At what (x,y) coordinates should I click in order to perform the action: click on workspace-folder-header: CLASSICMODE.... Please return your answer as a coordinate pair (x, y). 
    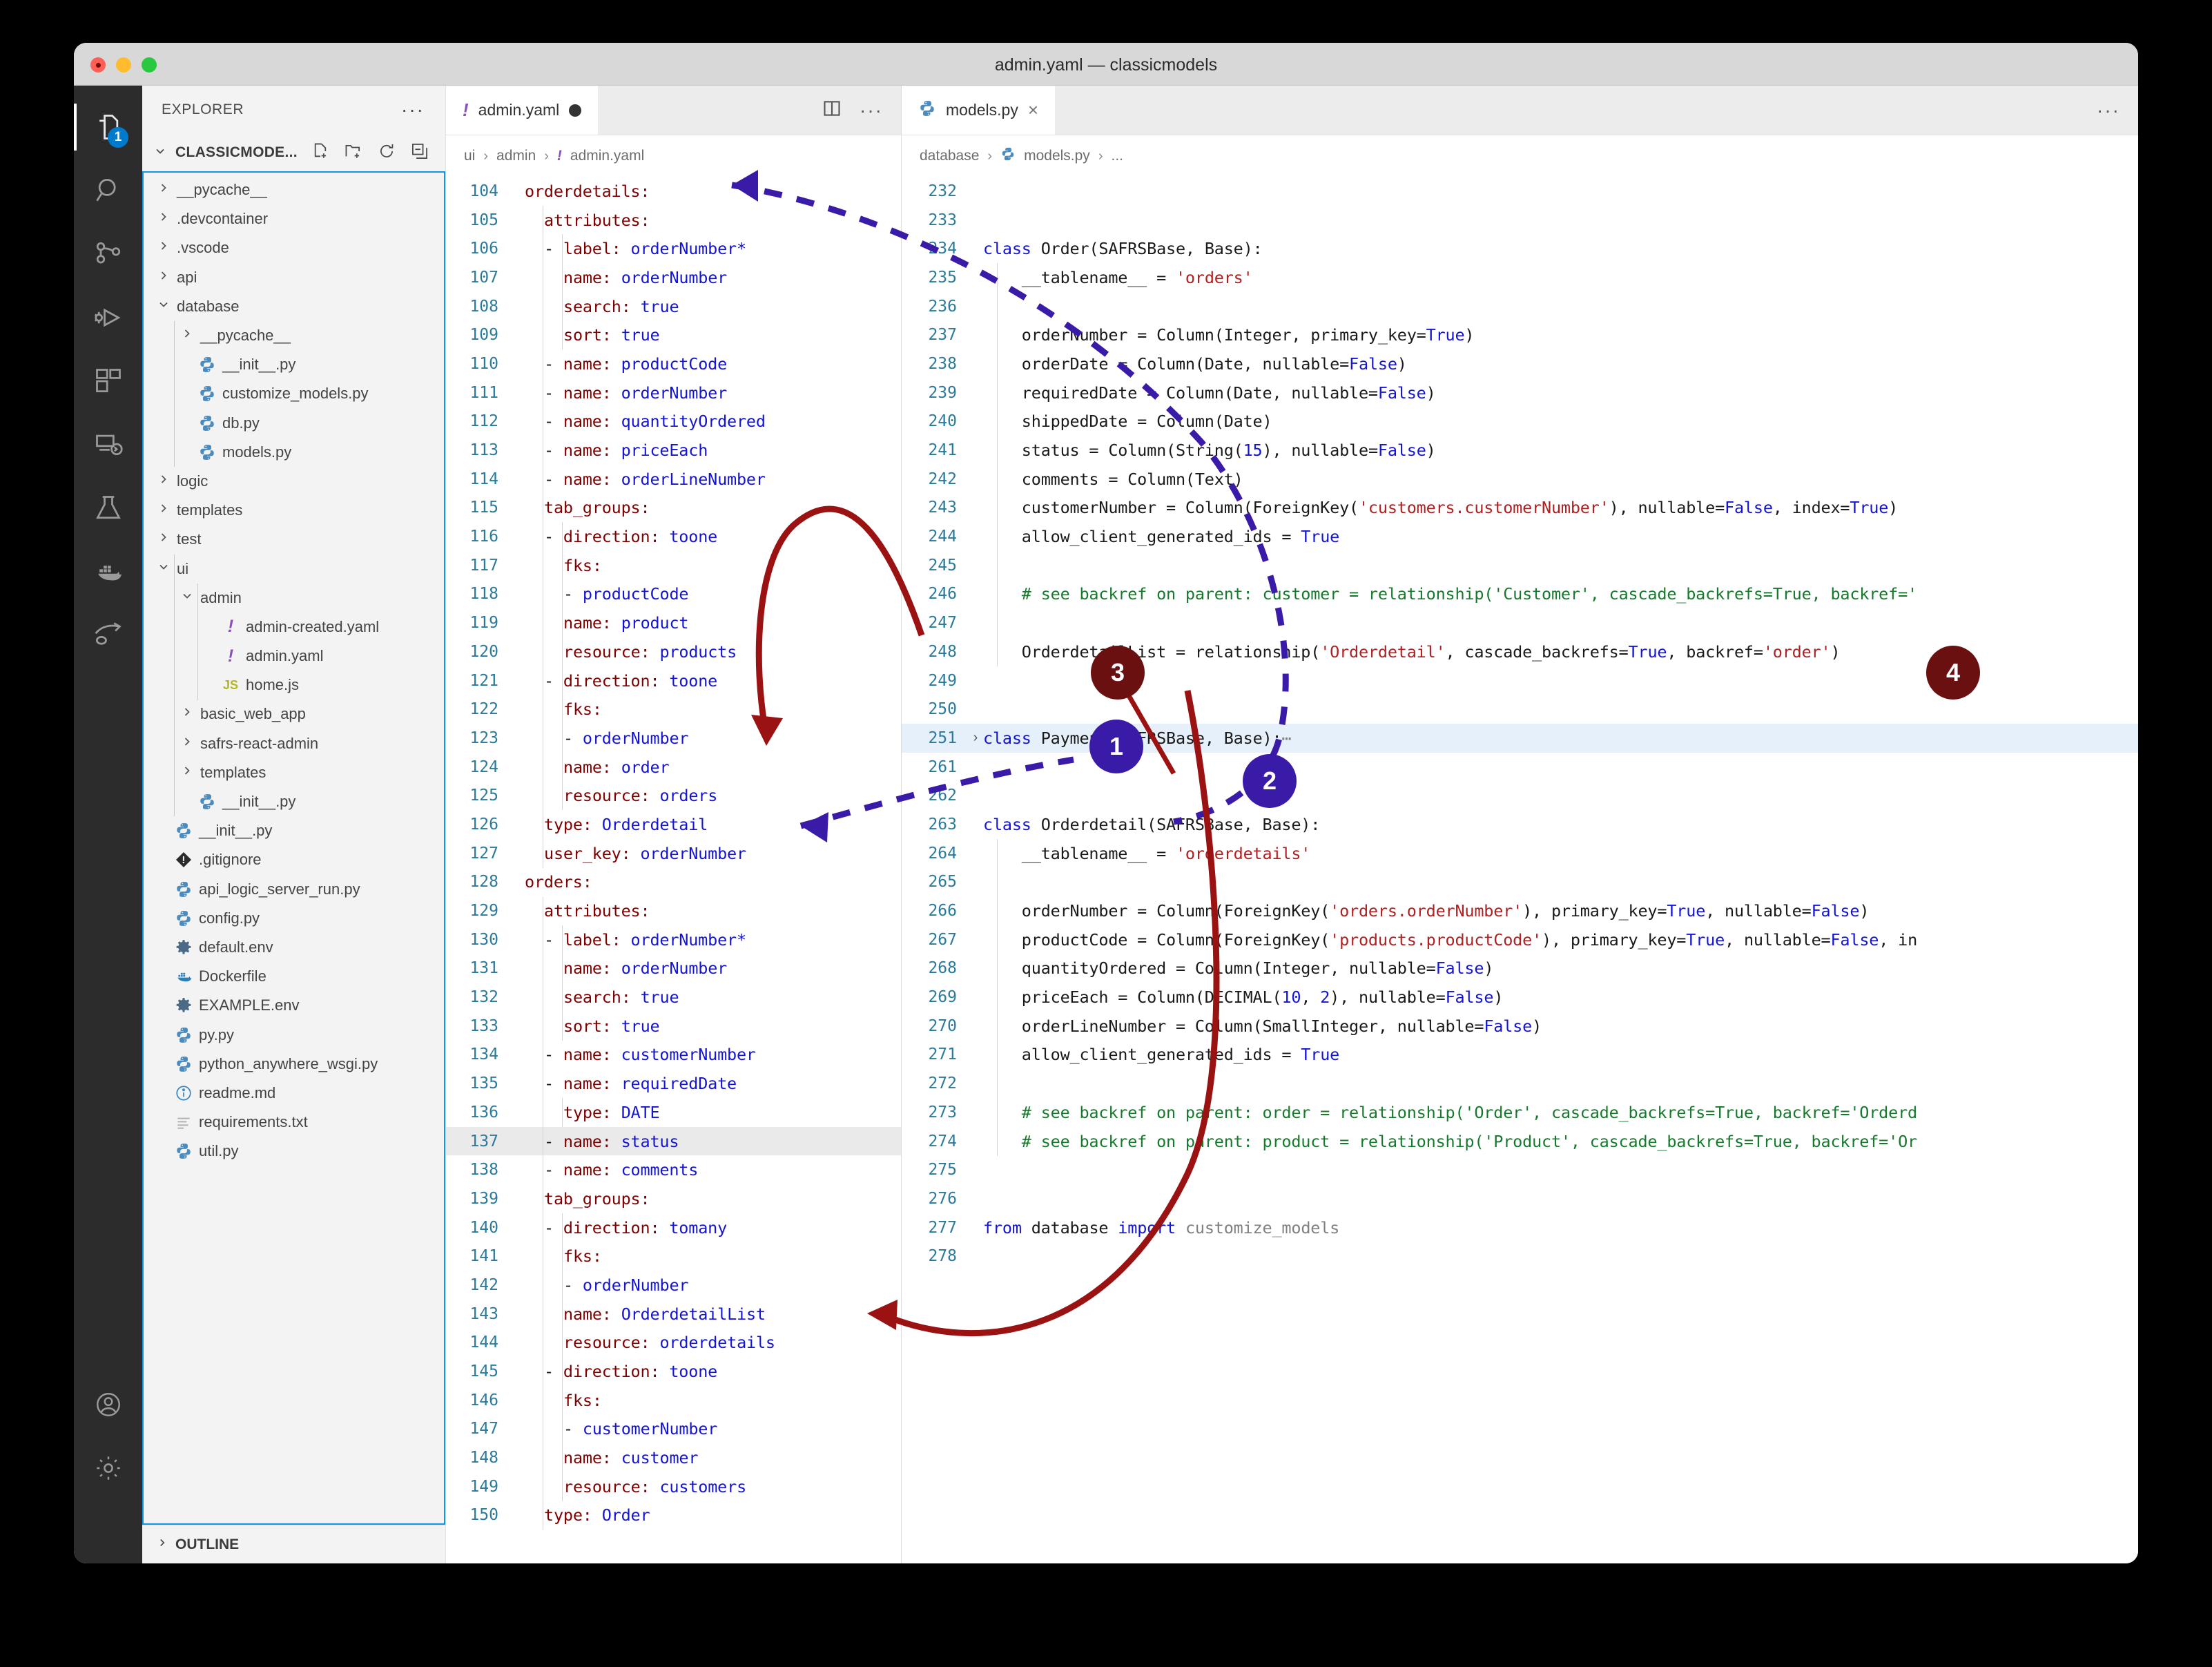
    Looking at the image, I should click on (293, 152).